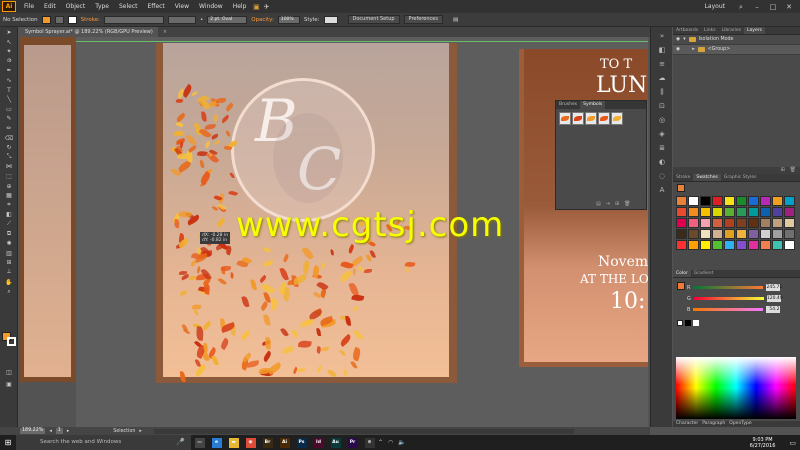 This screenshot has height=450, width=800. Describe the element at coordinates (662, 64) in the screenshot. I see `properties-icon: ≡` at that location.